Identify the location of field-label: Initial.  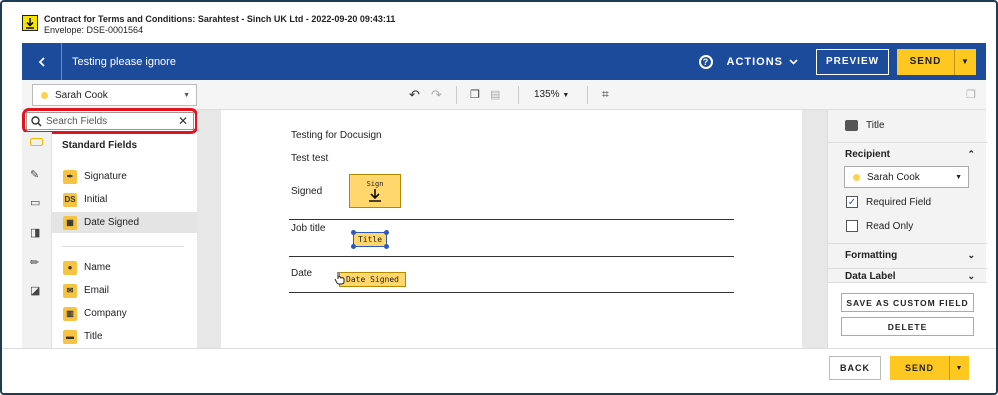
(96, 199).